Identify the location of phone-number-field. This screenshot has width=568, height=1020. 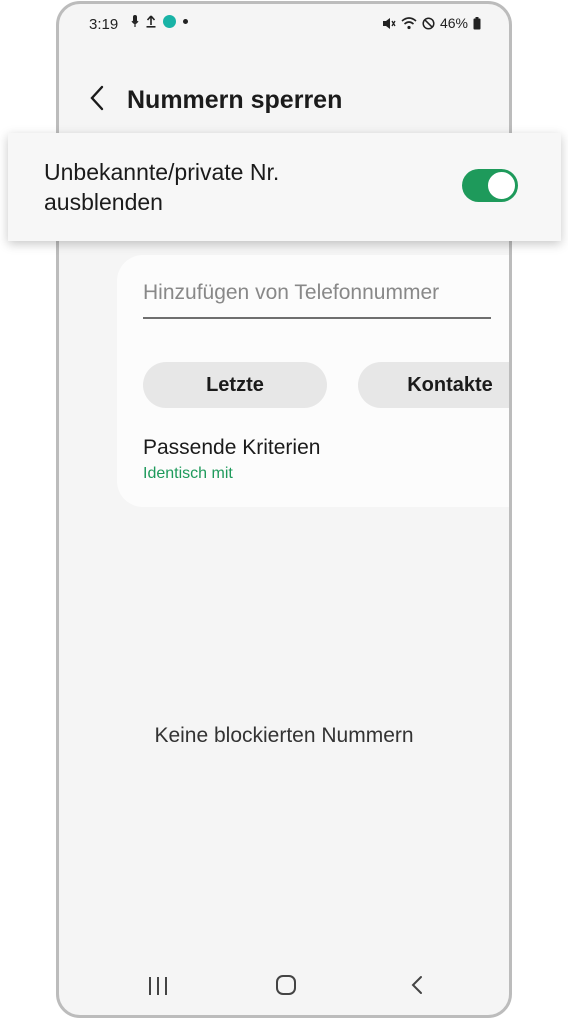
(317, 299).